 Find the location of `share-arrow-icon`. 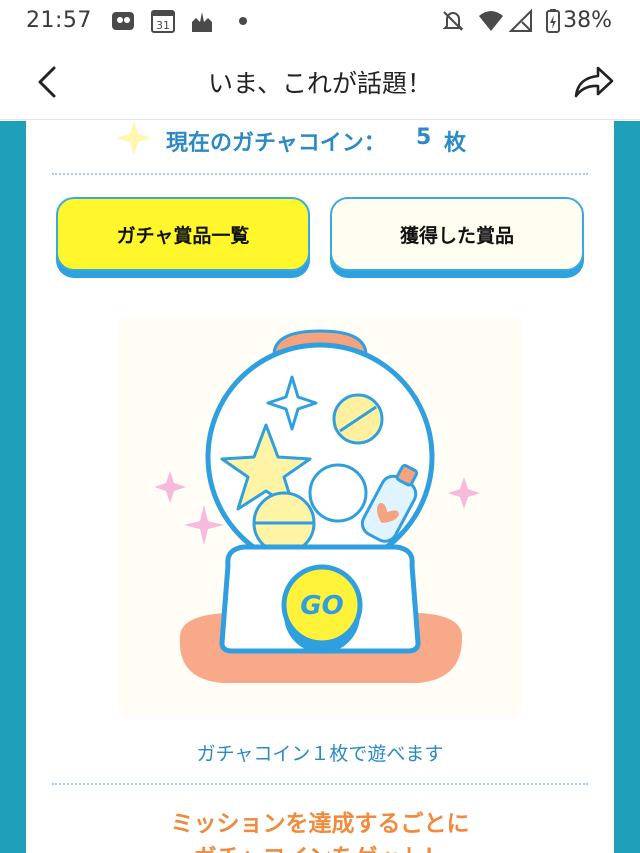

share-arrow-icon is located at coordinates (594, 82).